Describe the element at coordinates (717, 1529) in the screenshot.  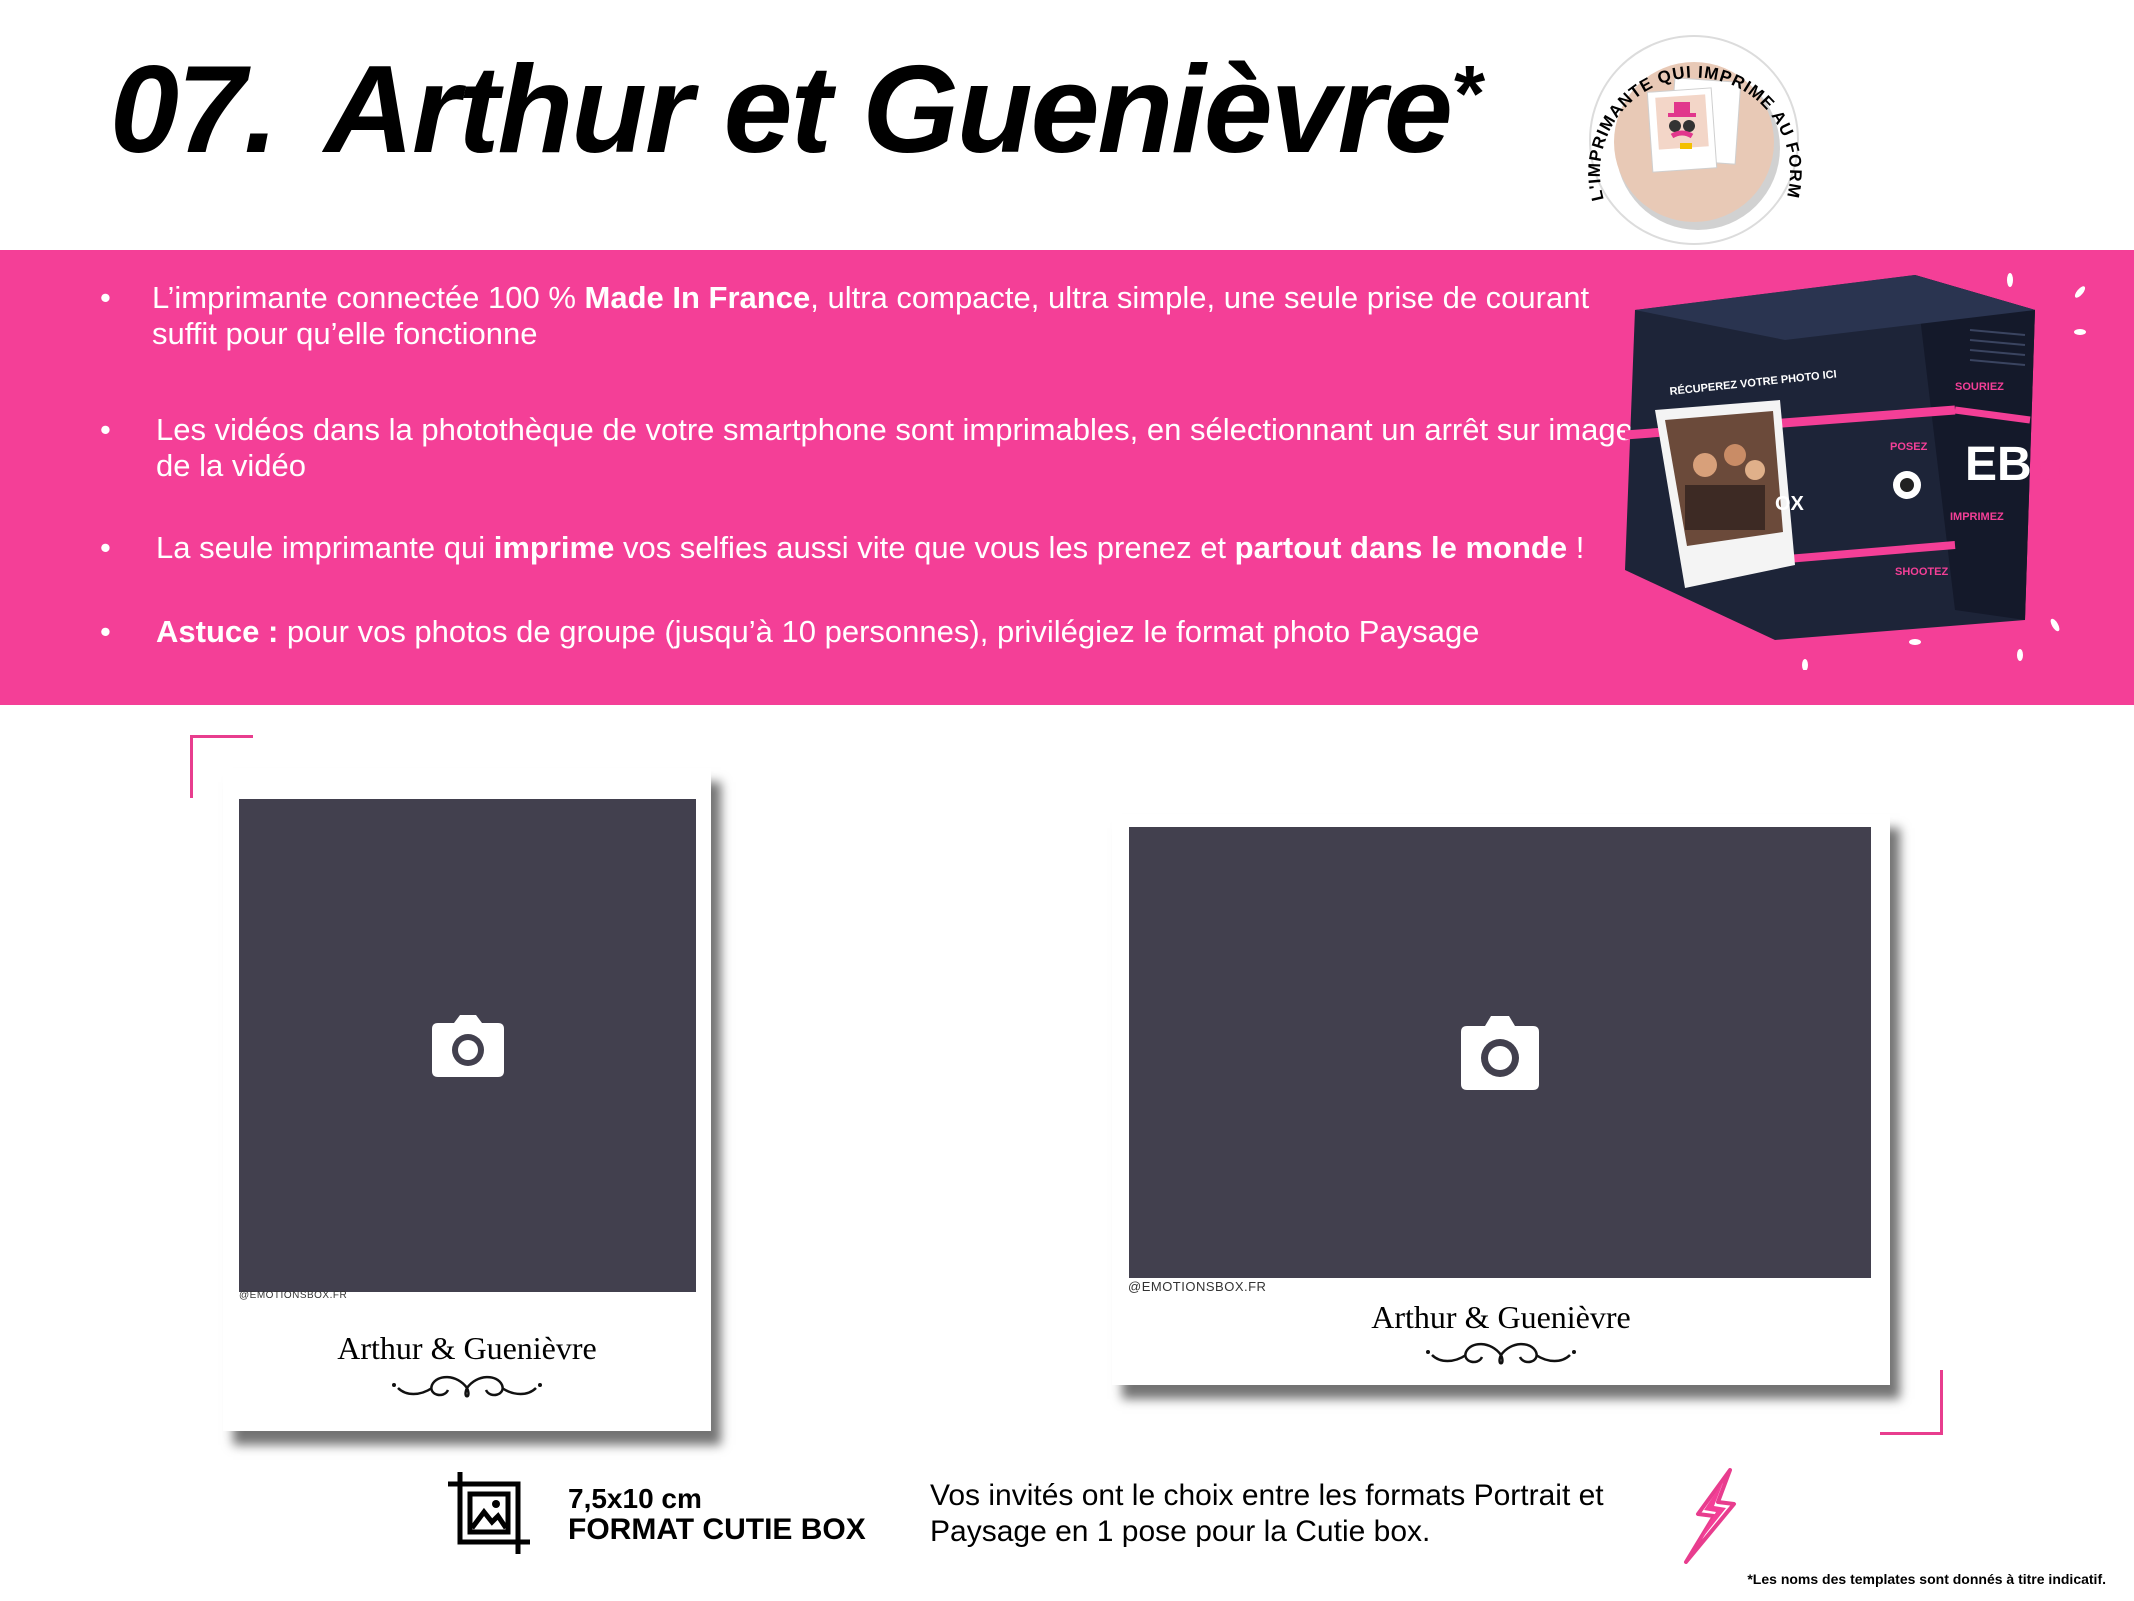
I see `format-name: FORMAT CUTIE BOX` at that location.